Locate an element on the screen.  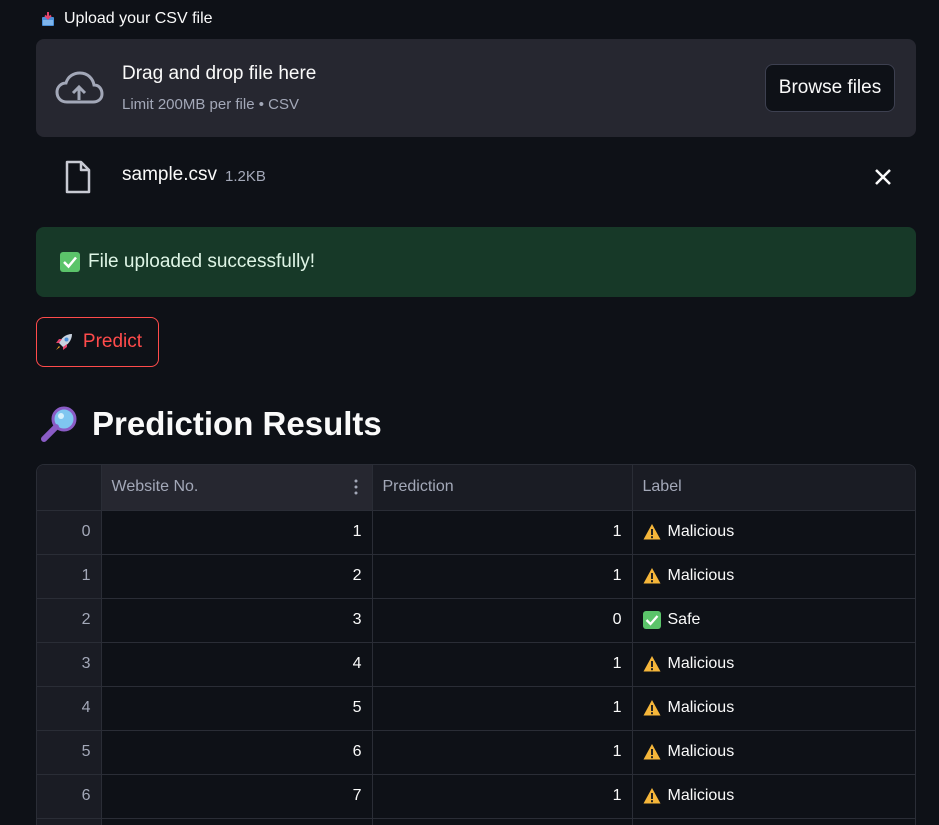
table-row: 7 is located at coordinates (476, 821).